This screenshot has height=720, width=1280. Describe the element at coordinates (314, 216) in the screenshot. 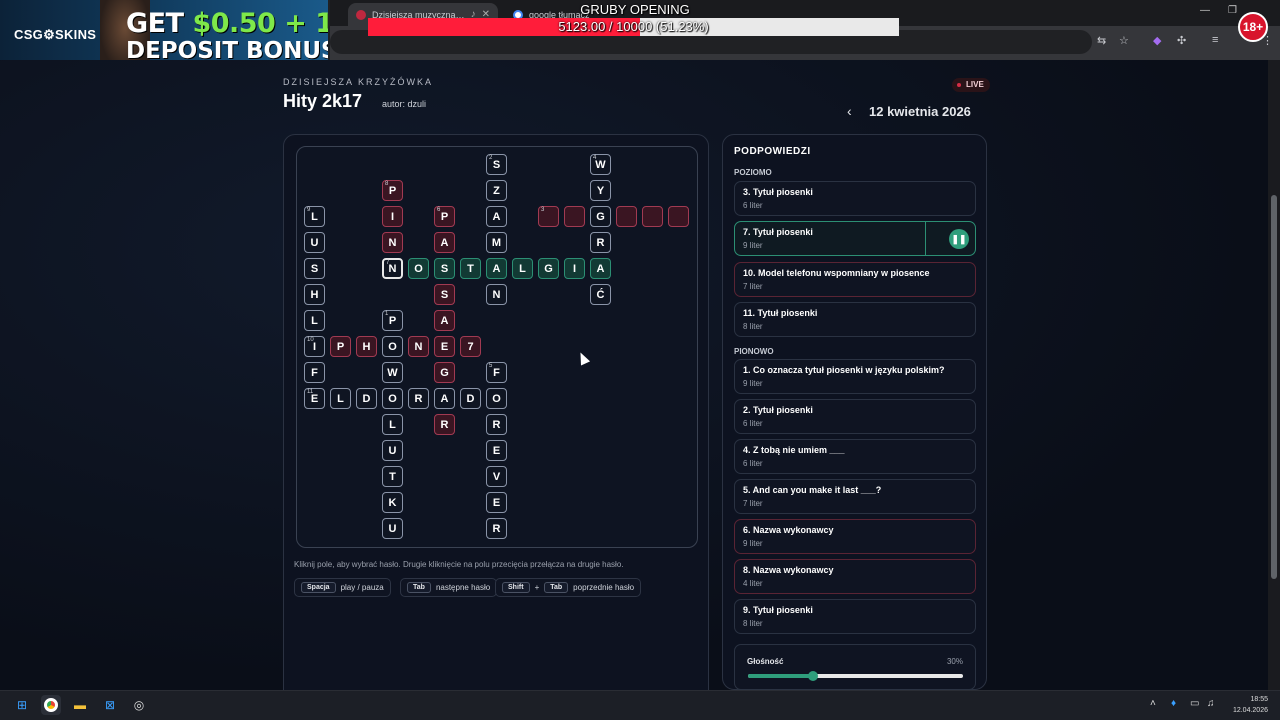

I see `crossword-cell: 9L` at that location.